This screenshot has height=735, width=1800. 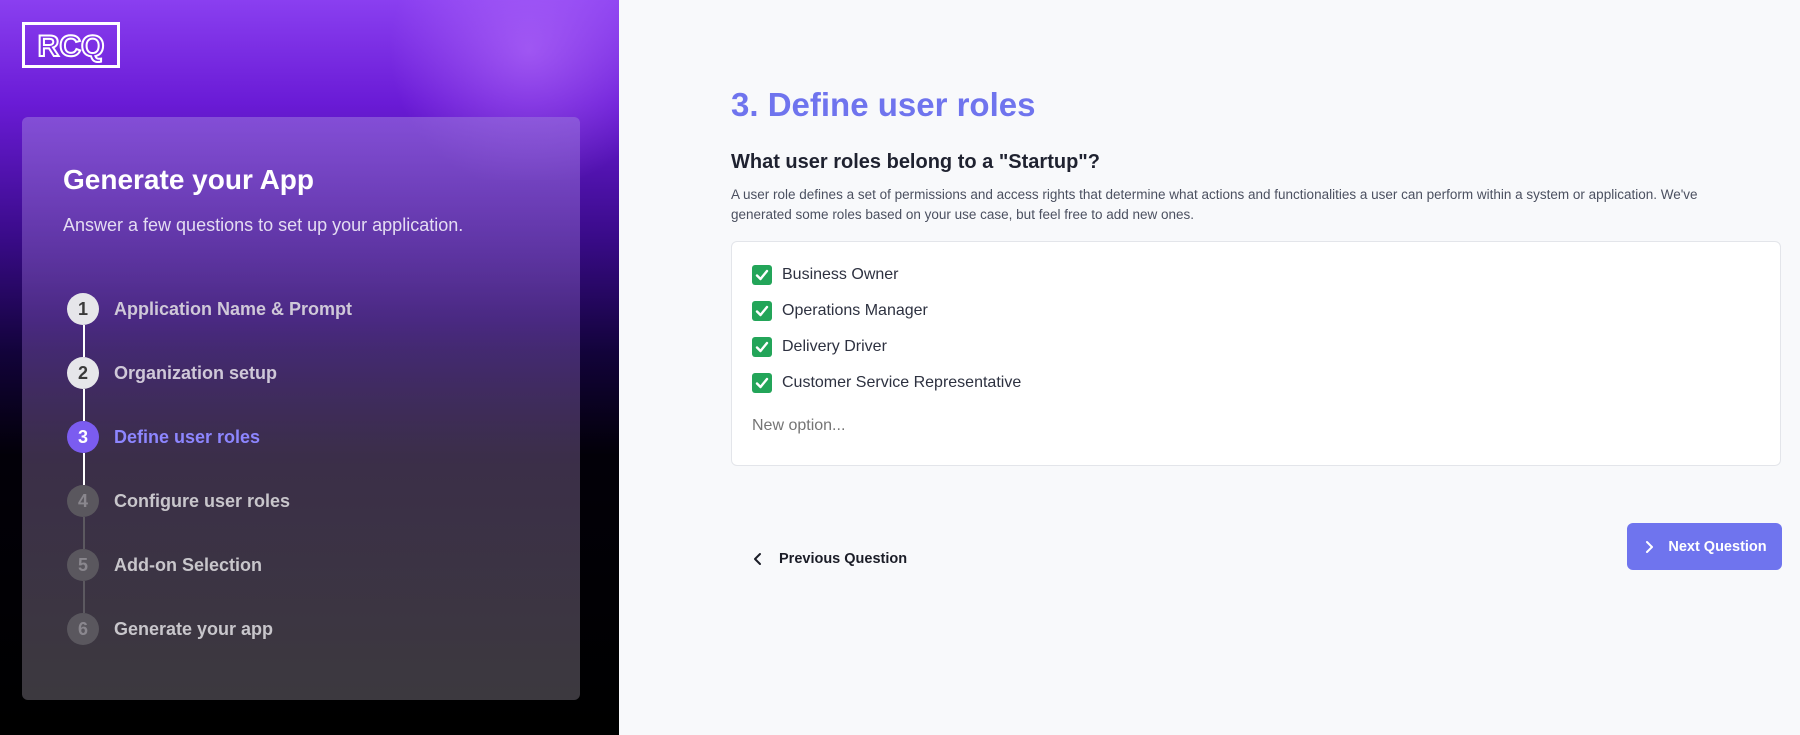 What do you see at coordinates (83, 501) in the screenshot?
I see `step-number: 4` at bounding box center [83, 501].